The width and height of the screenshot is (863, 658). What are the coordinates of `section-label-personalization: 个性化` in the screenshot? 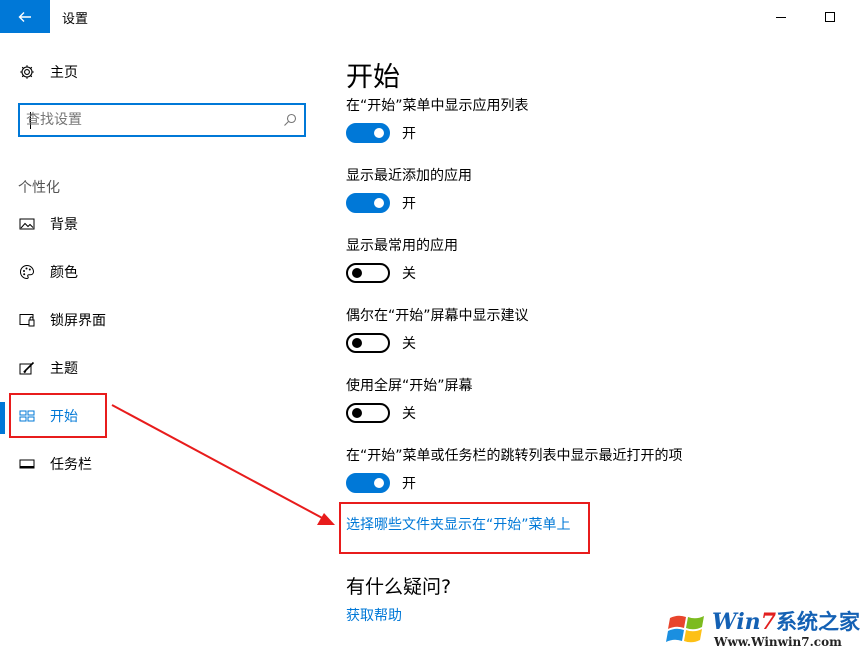 It's located at (39, 188).